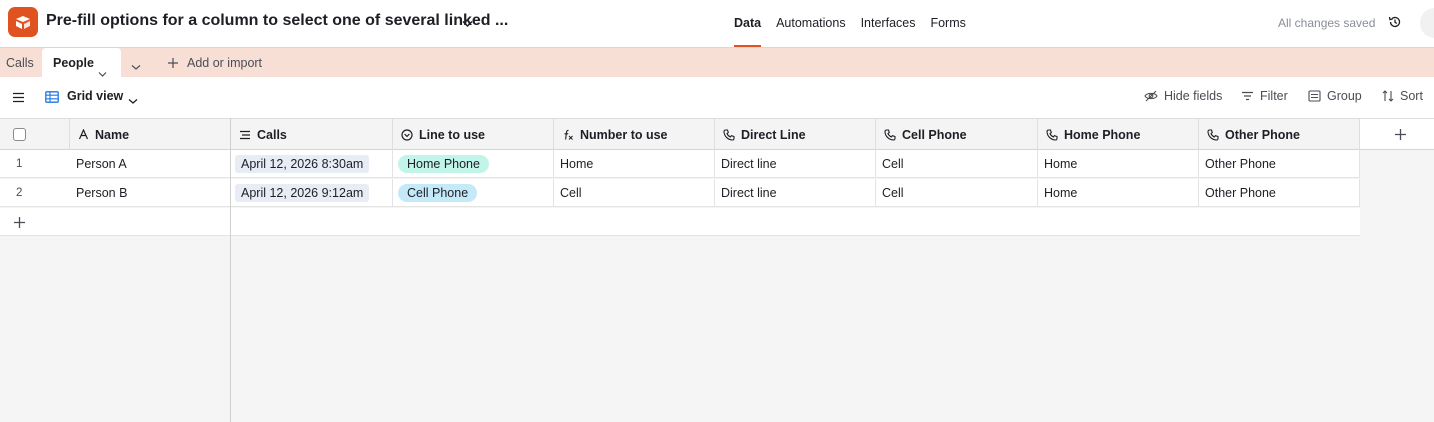 The height and width of the screenshot is (422, 1434). I want to click on column-header-label: Direct Line, so click(773, 134).